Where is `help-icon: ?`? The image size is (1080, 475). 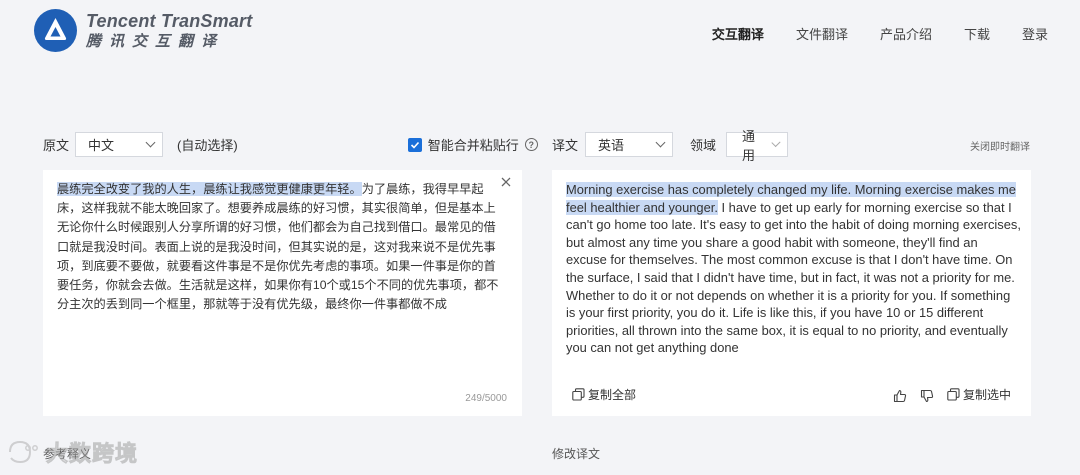 help-icon: ? is located at coordinates (531, 144).